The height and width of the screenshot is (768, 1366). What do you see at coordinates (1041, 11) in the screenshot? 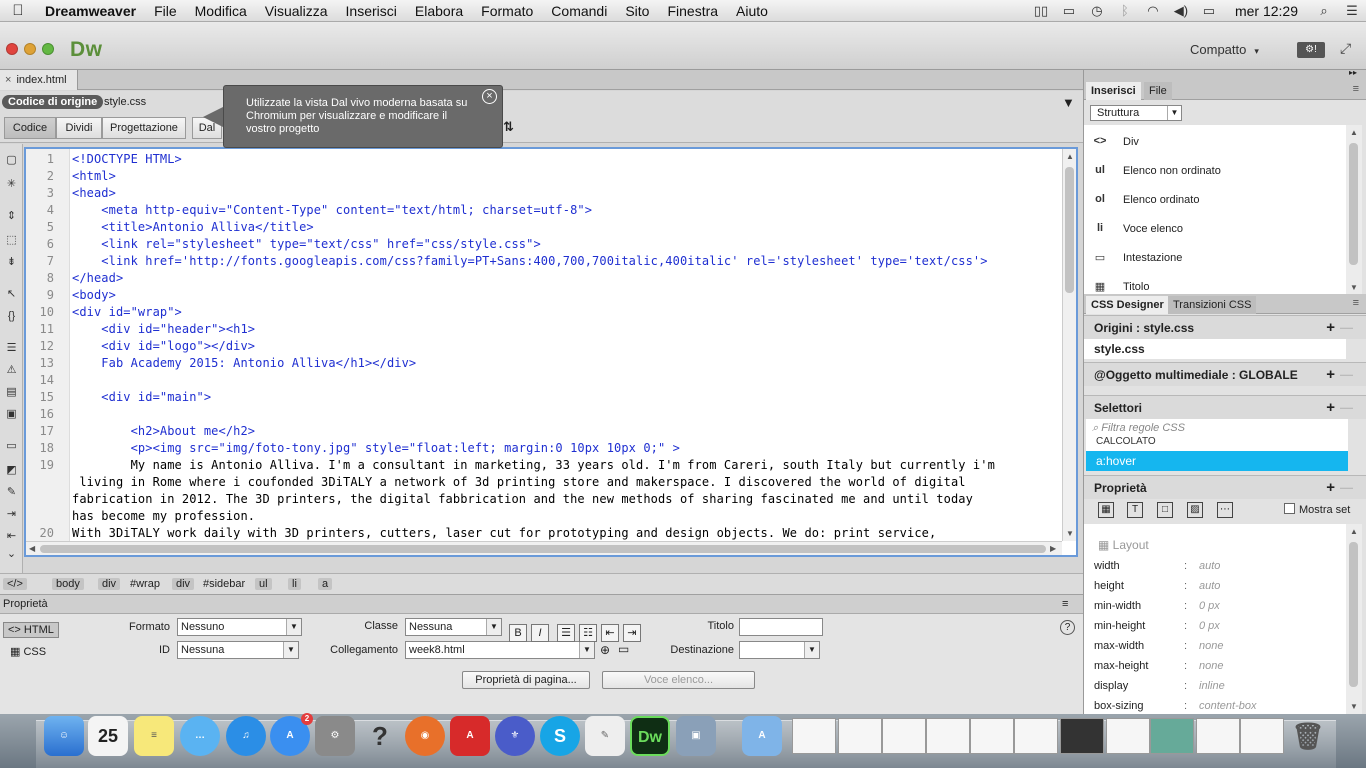
I see `sidebar-icon: ▯▯` at bounding box center [1041, 11].